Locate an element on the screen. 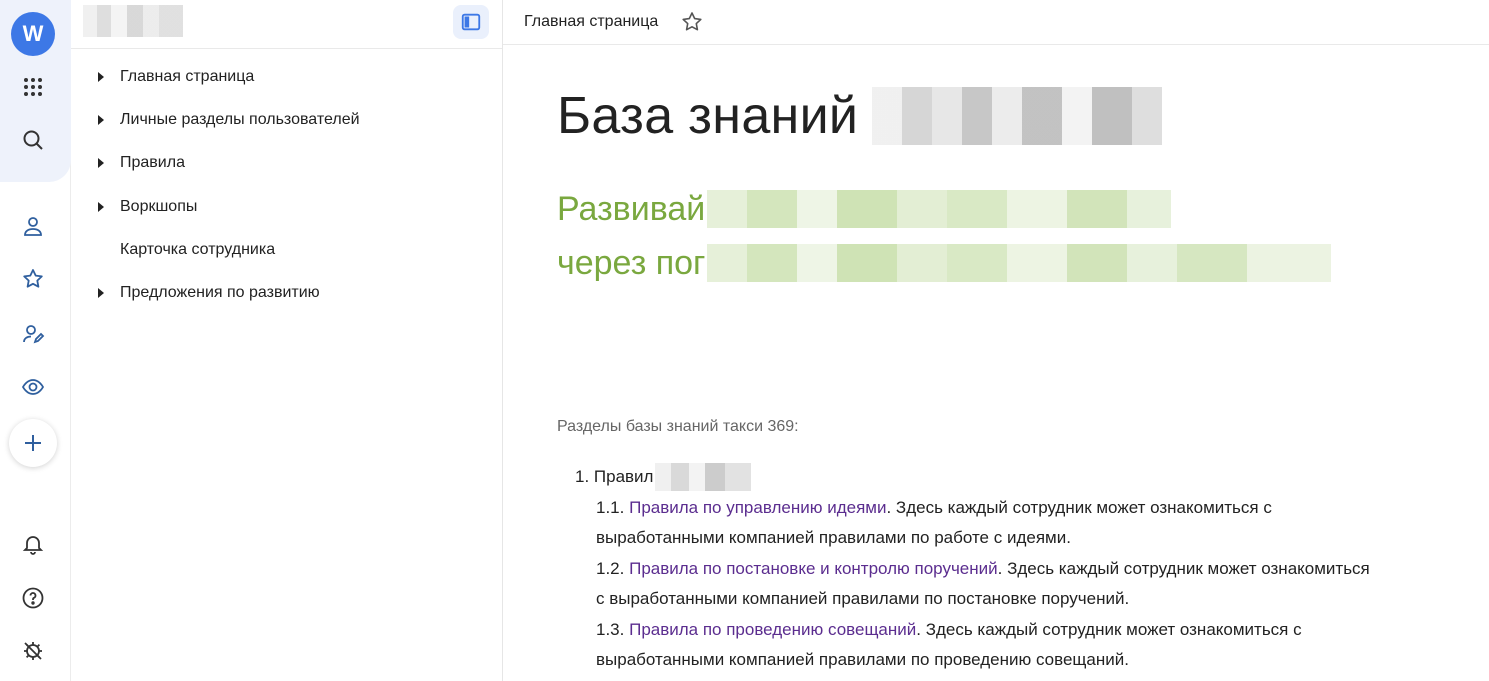  page-title: База знаний is located at coordinates (1017, 116).